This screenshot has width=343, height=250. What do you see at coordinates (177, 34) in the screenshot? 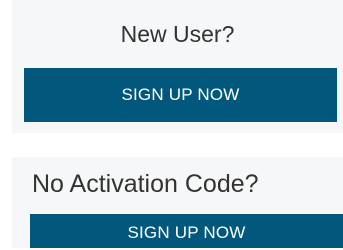
I see `new-user-heading: New User?` at bounding box center [177, 34].